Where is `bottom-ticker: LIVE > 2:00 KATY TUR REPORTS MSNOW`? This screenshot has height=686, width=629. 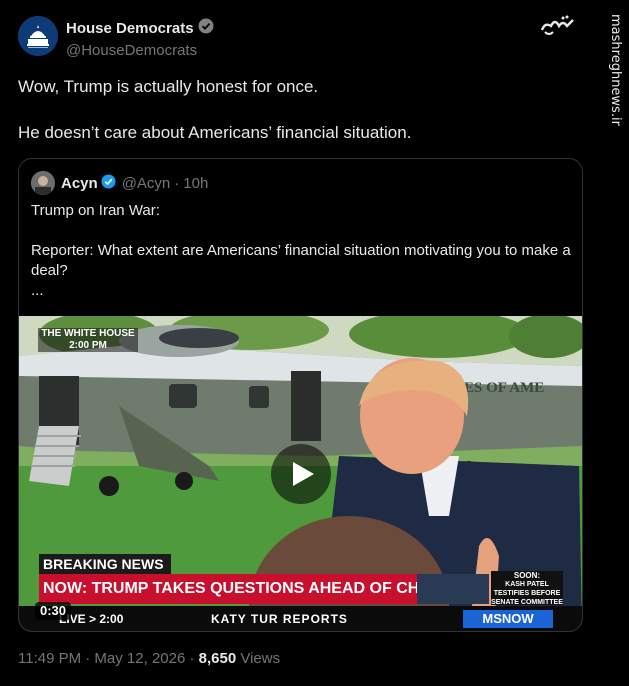
bottom-ticker: LIVE > 2:00 KATY TUR REPORTS MSNOW is located at coordinates (300, 618).